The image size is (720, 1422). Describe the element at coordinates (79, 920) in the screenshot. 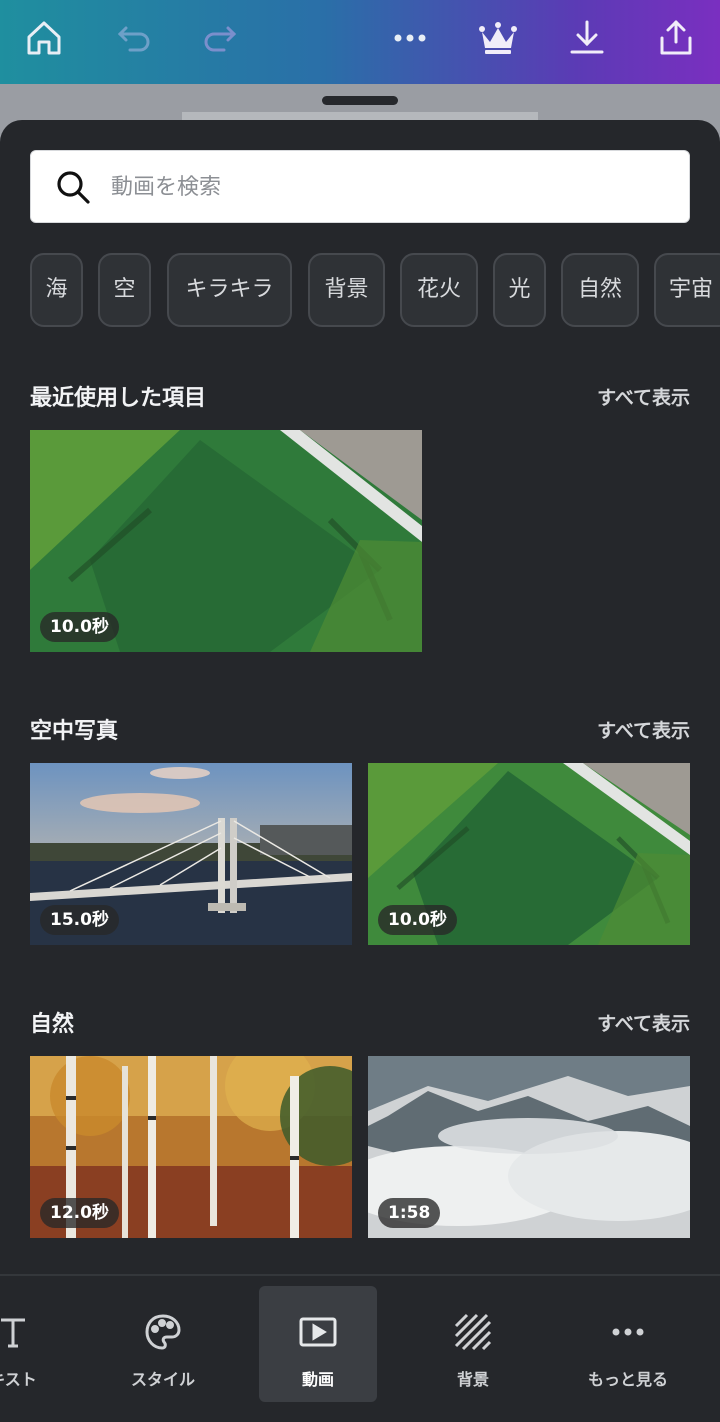

I see `duration-badge: 15.0秒` at that location.